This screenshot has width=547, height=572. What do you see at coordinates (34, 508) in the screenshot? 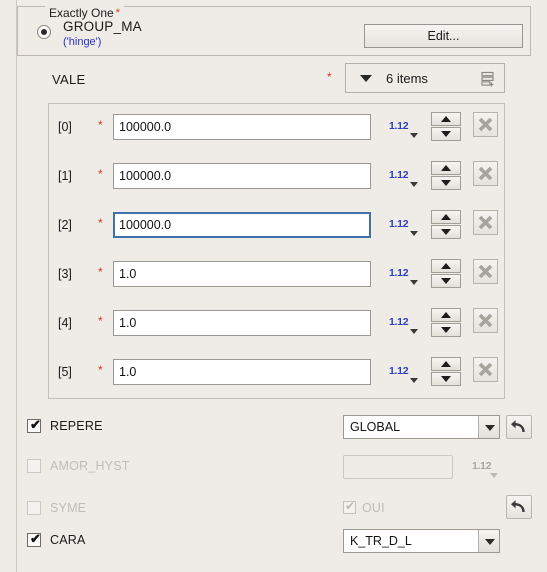
I see `checkbox-syme` at bounding box center [34, 508].